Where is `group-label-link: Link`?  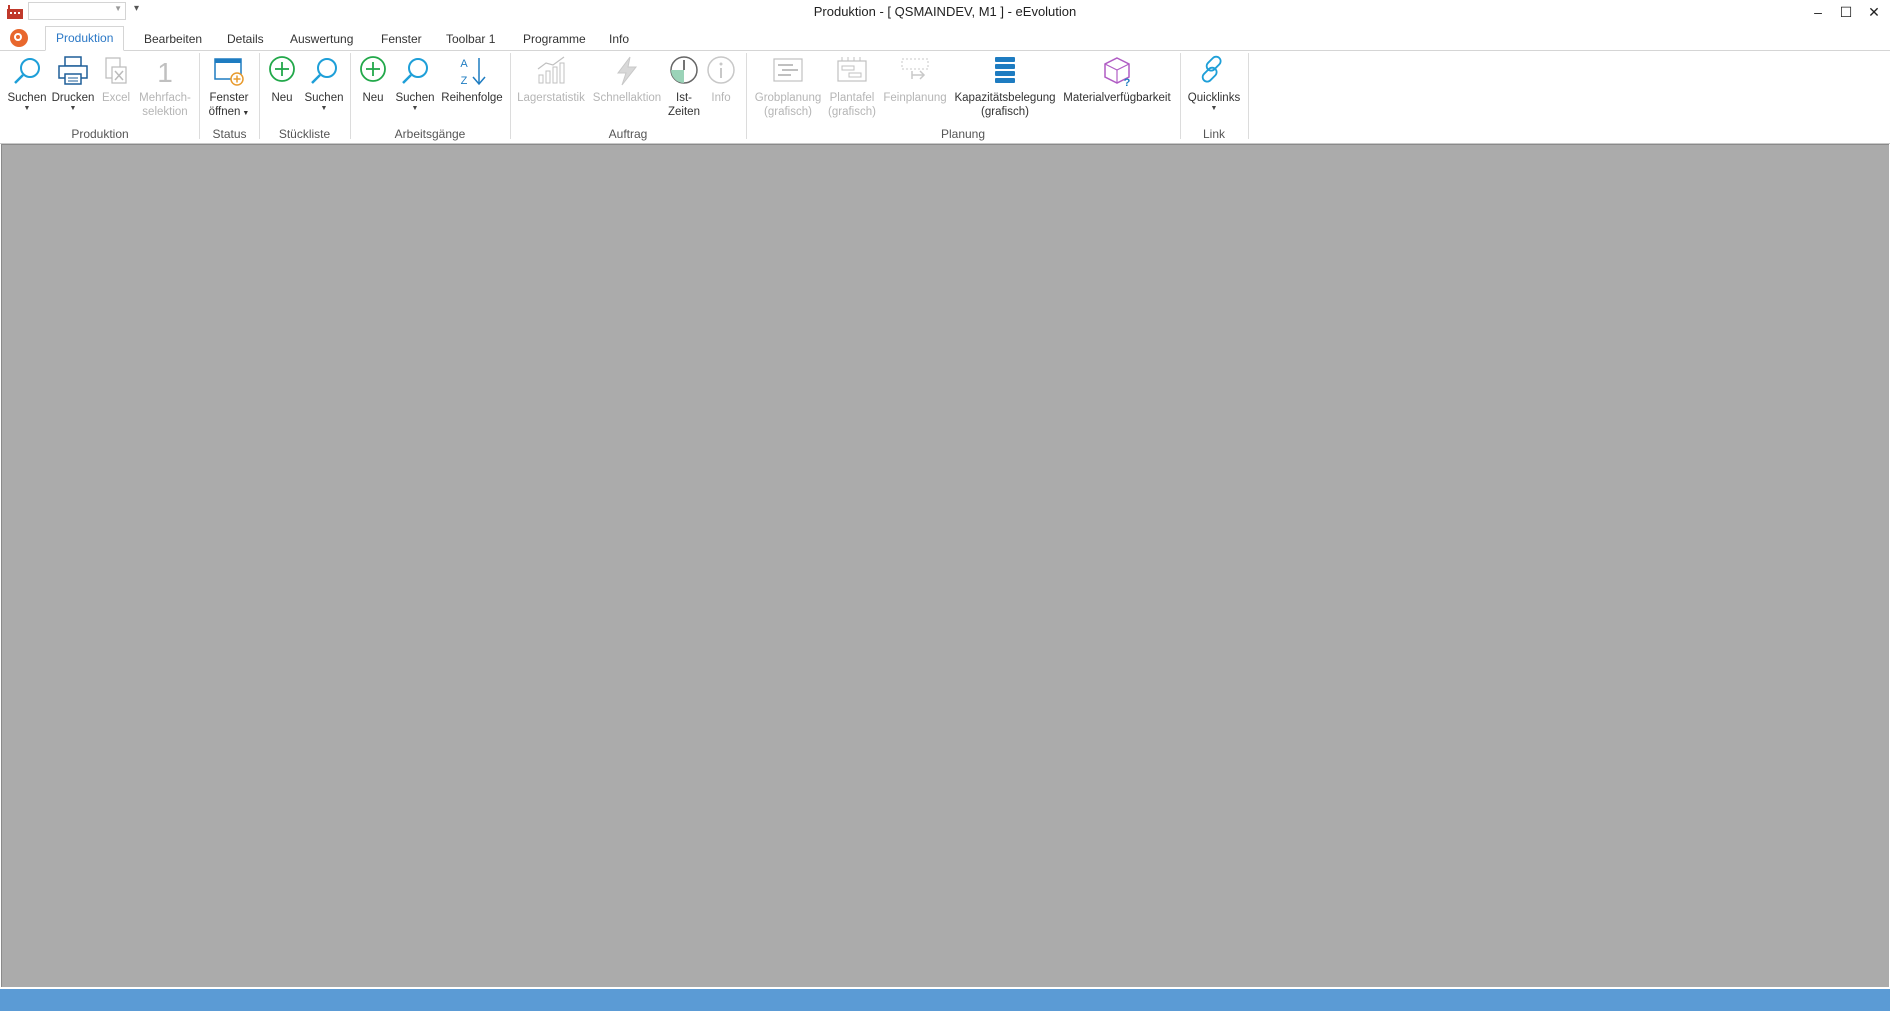
group-label-link: Link is located at coordinates (1213, 134).